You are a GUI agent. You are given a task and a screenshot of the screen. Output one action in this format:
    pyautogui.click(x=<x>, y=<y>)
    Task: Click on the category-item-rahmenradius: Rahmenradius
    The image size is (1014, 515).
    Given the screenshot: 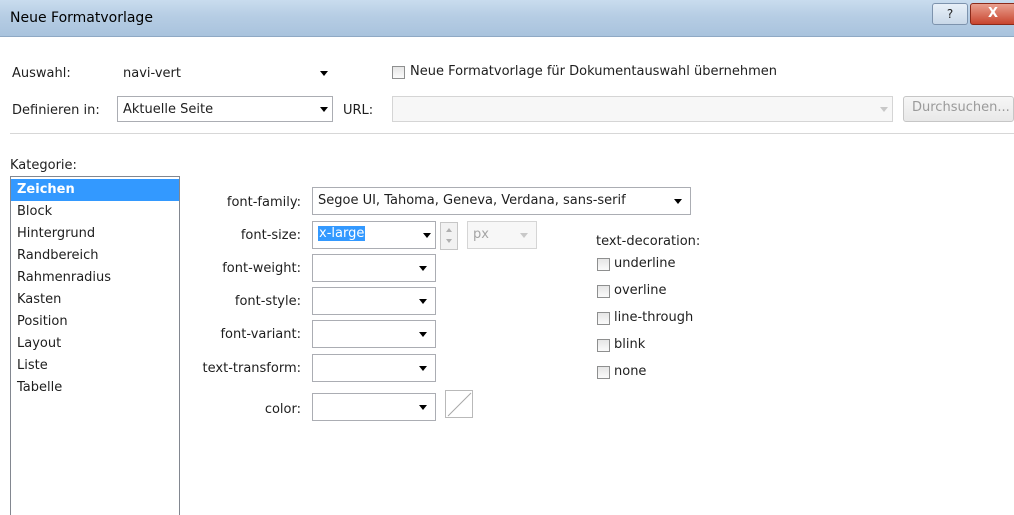 What is the action you would take?
    pyautogui.click(x=95, y=278)
    